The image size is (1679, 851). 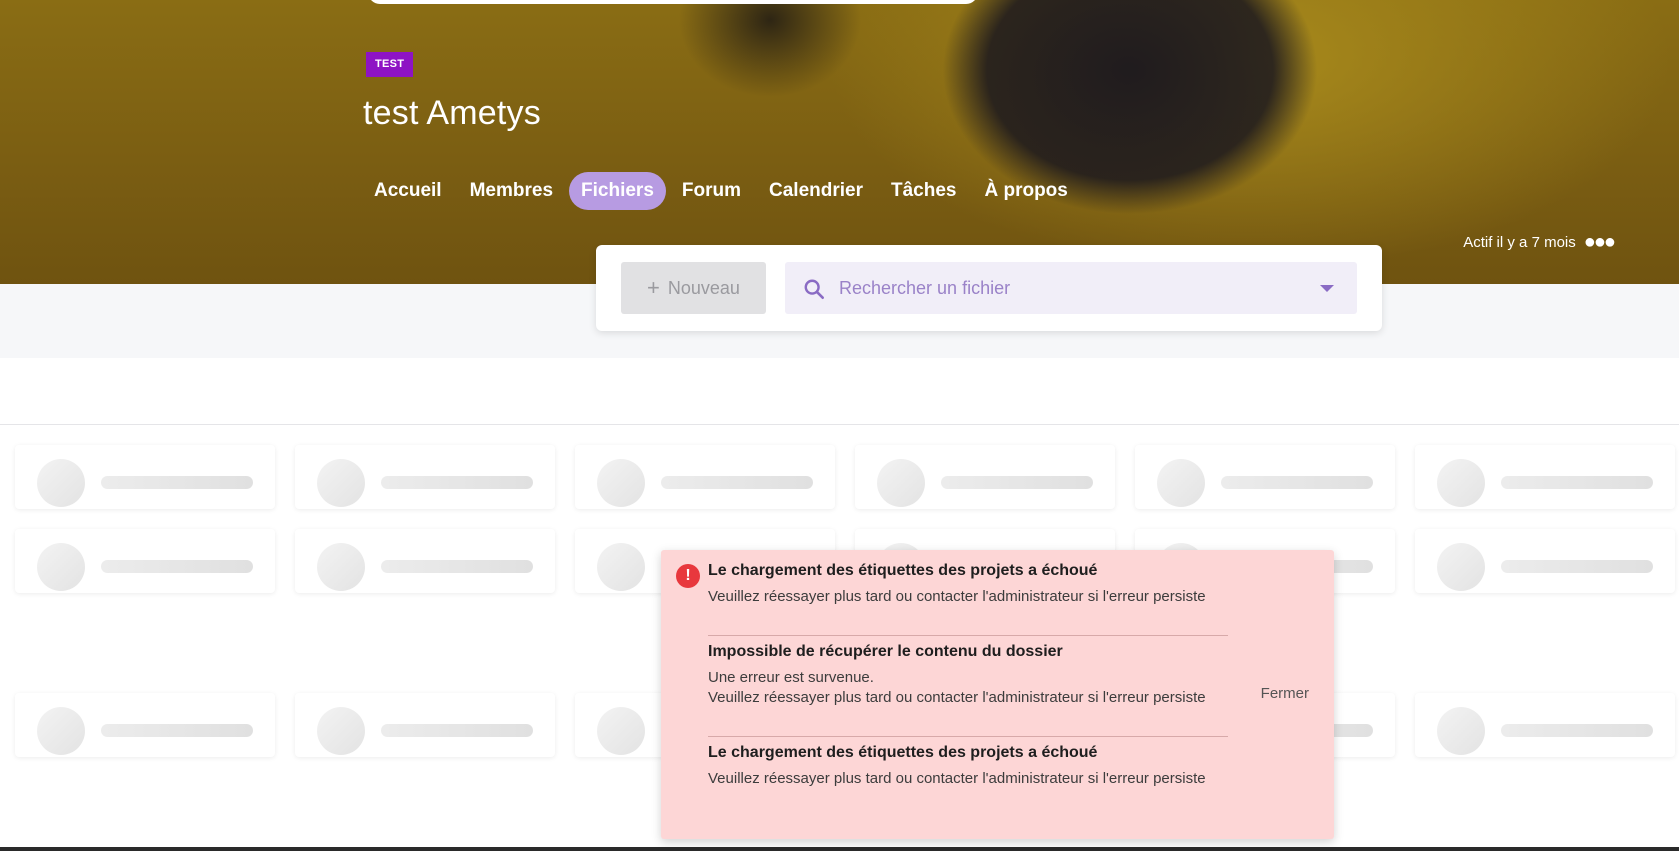 What do you see at coordinates (1074, 288) in the screenshot?
I see `search-input` at bounding box center [1074, 288].